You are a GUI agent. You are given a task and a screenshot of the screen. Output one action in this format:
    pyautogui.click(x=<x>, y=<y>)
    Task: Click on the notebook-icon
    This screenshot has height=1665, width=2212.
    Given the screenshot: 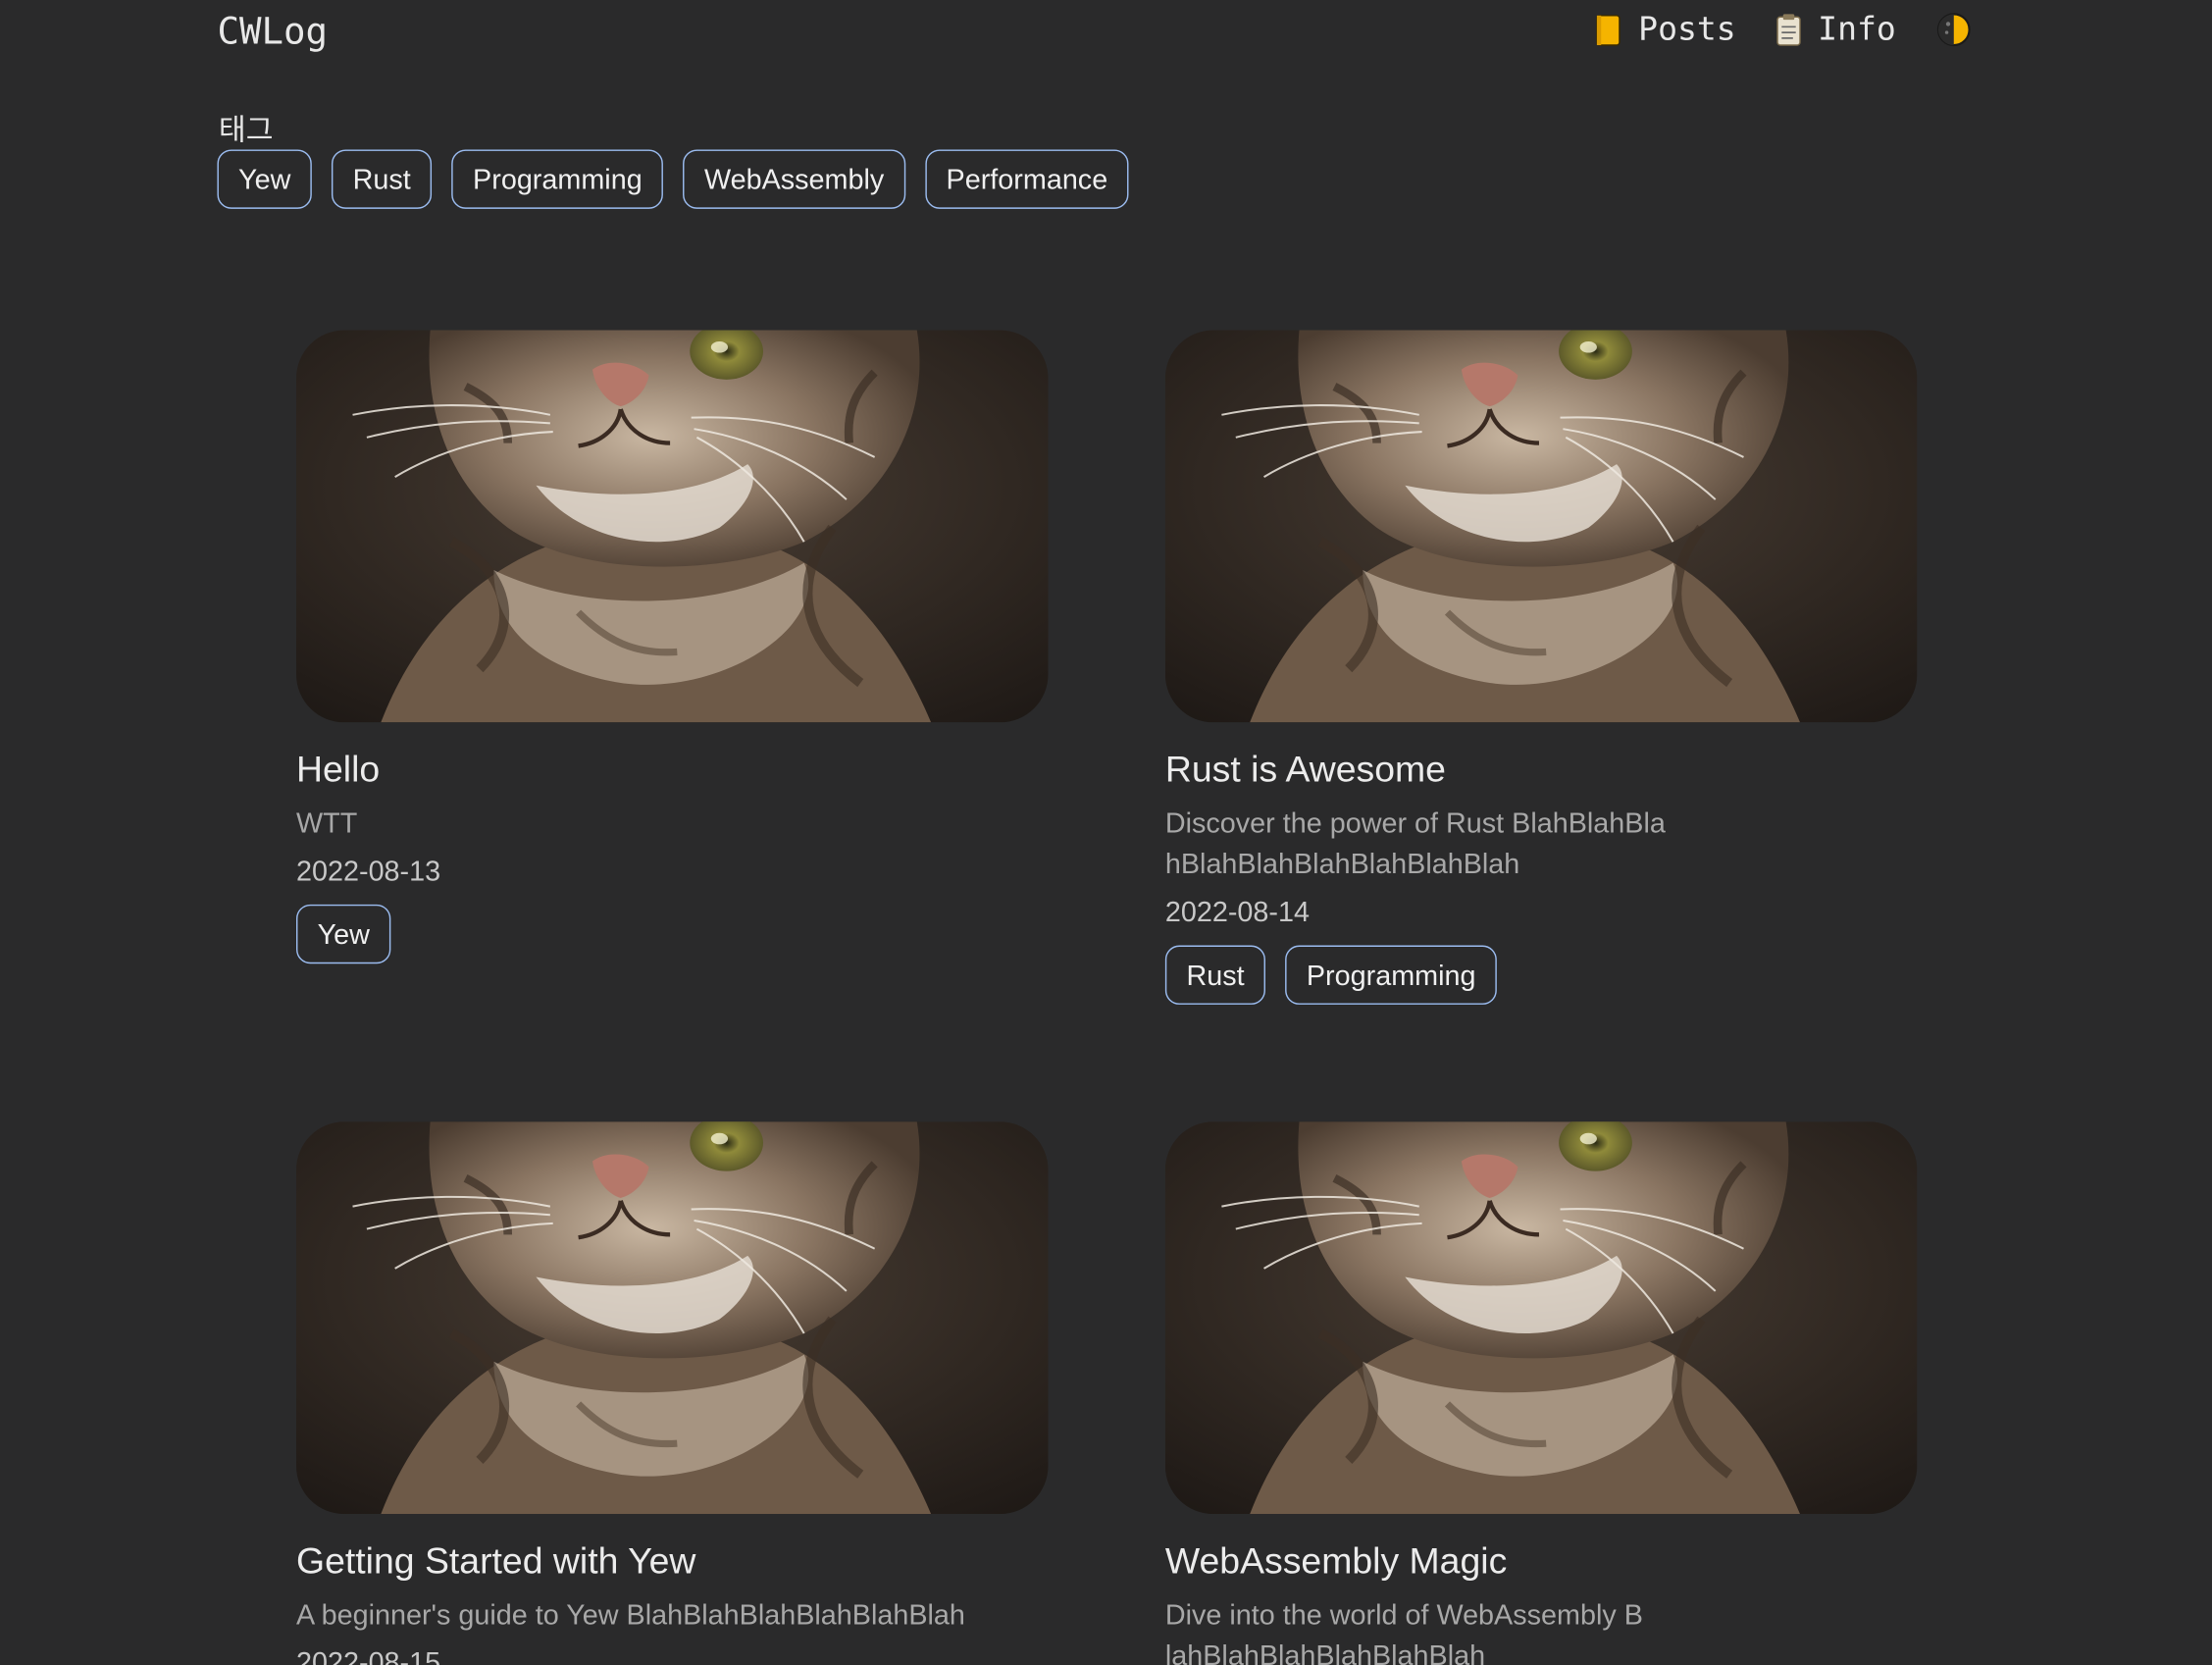 What is the action you would take?
    pyautogui.click(x=1608, y=31)
    